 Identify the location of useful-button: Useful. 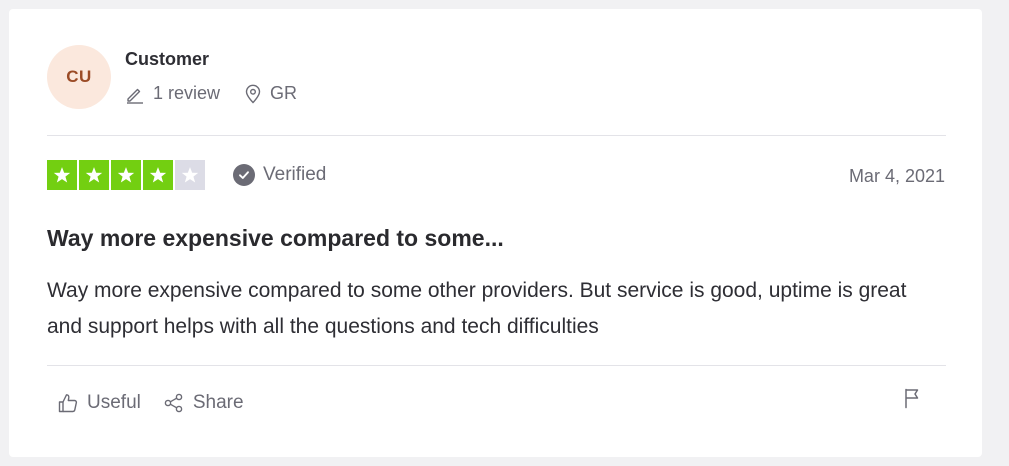
(99, 403).